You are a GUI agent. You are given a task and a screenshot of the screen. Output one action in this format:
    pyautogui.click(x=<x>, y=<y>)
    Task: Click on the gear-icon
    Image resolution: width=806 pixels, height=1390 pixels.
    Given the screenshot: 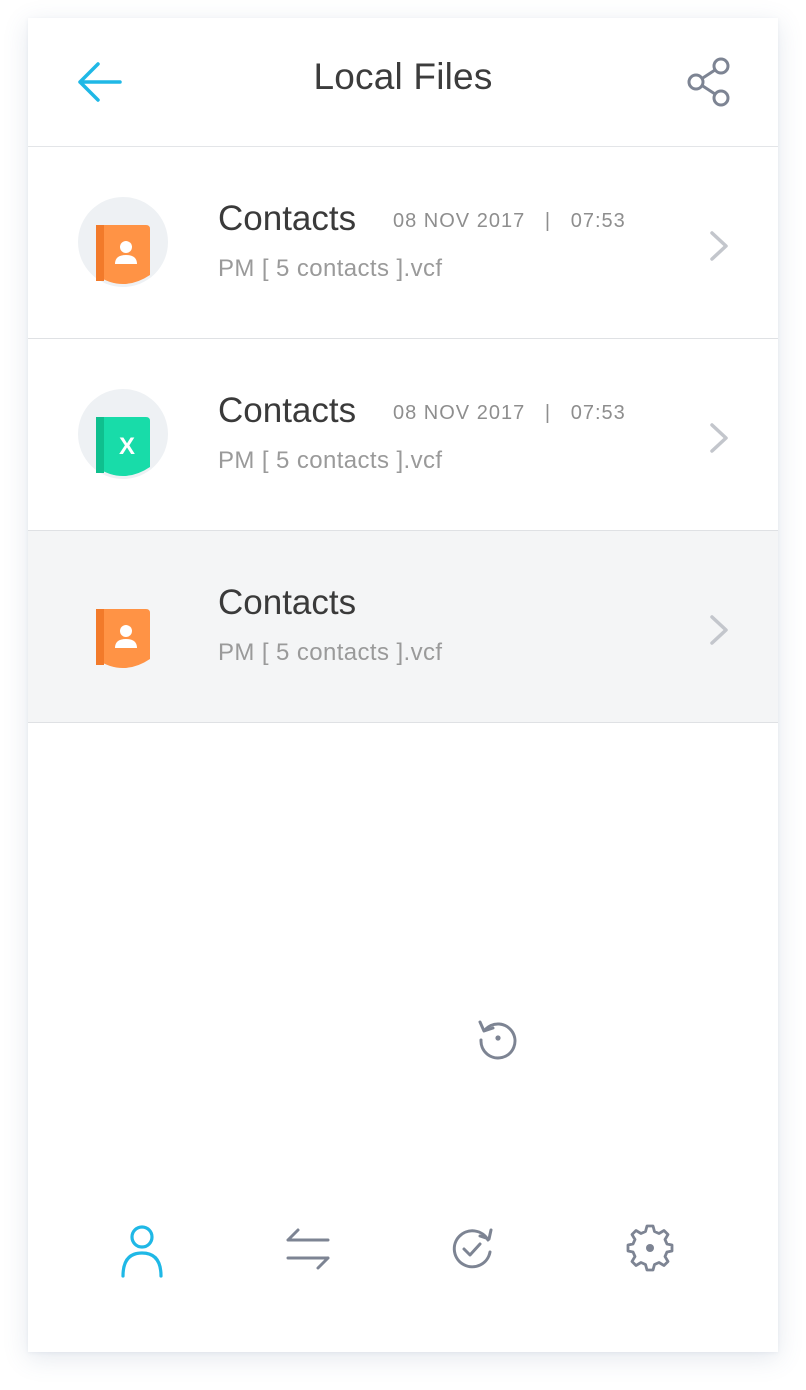 What is the action you would take?
    pyautogui.click(x=650, y=1248)
    